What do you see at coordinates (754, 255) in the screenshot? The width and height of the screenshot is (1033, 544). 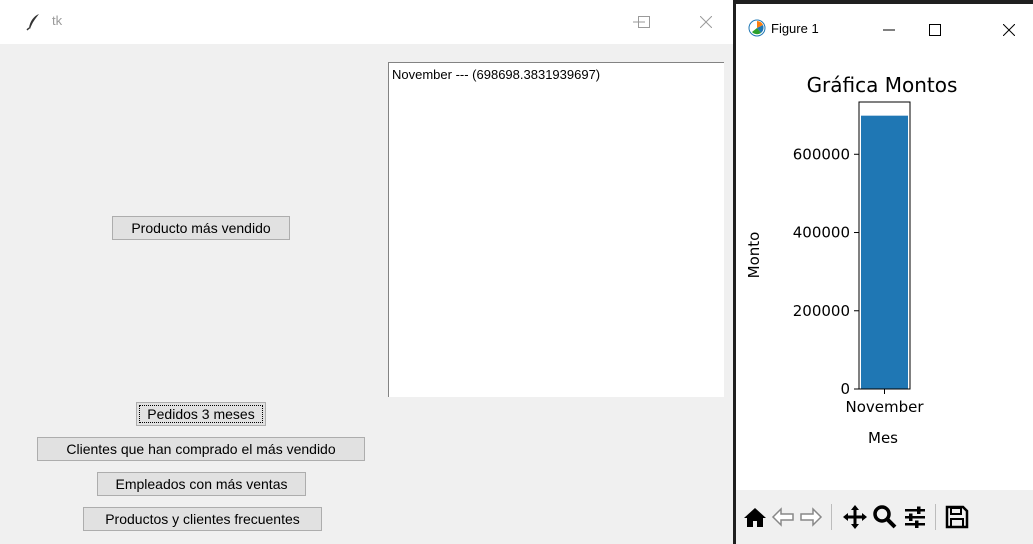 I see `y-axis-label: Monto` at bounding box center [754, 255].